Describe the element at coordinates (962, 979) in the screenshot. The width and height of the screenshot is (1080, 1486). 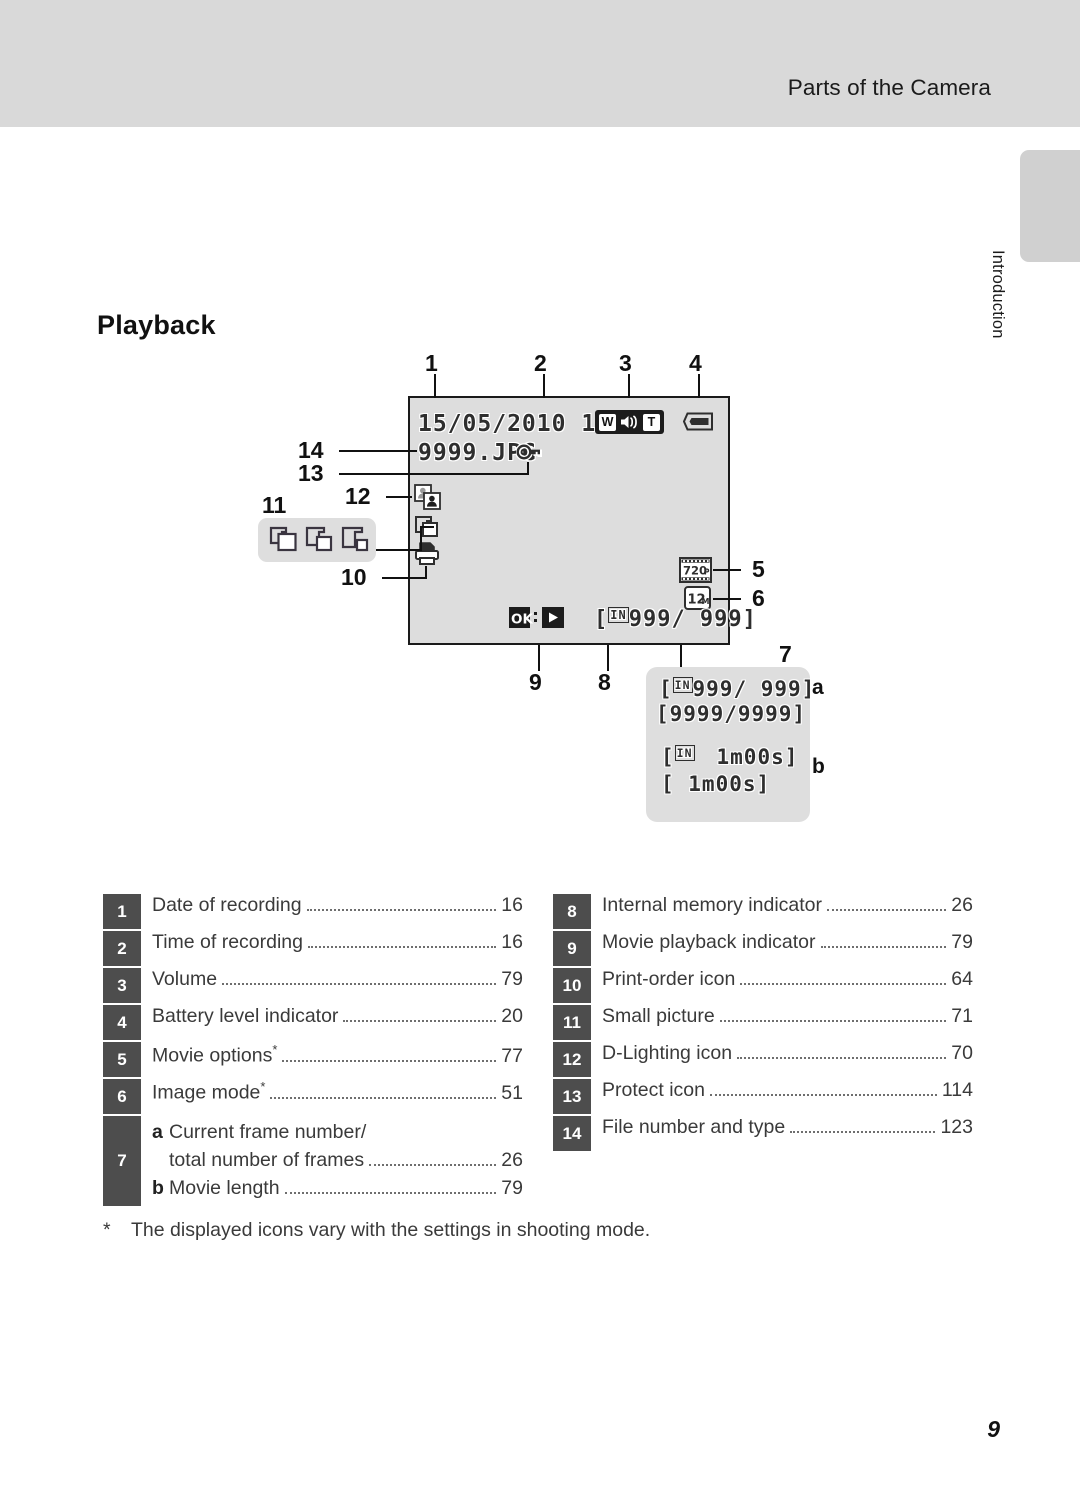
I see `legend-row-page: 64` at that location.